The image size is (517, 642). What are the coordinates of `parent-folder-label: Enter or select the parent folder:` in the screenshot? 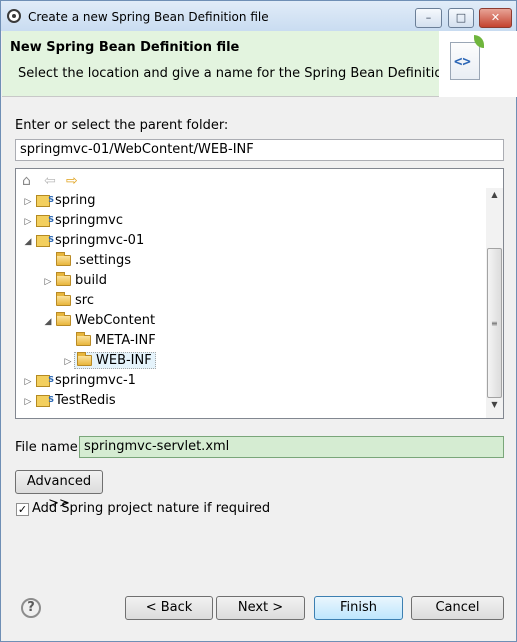 It's located at (122, 125).